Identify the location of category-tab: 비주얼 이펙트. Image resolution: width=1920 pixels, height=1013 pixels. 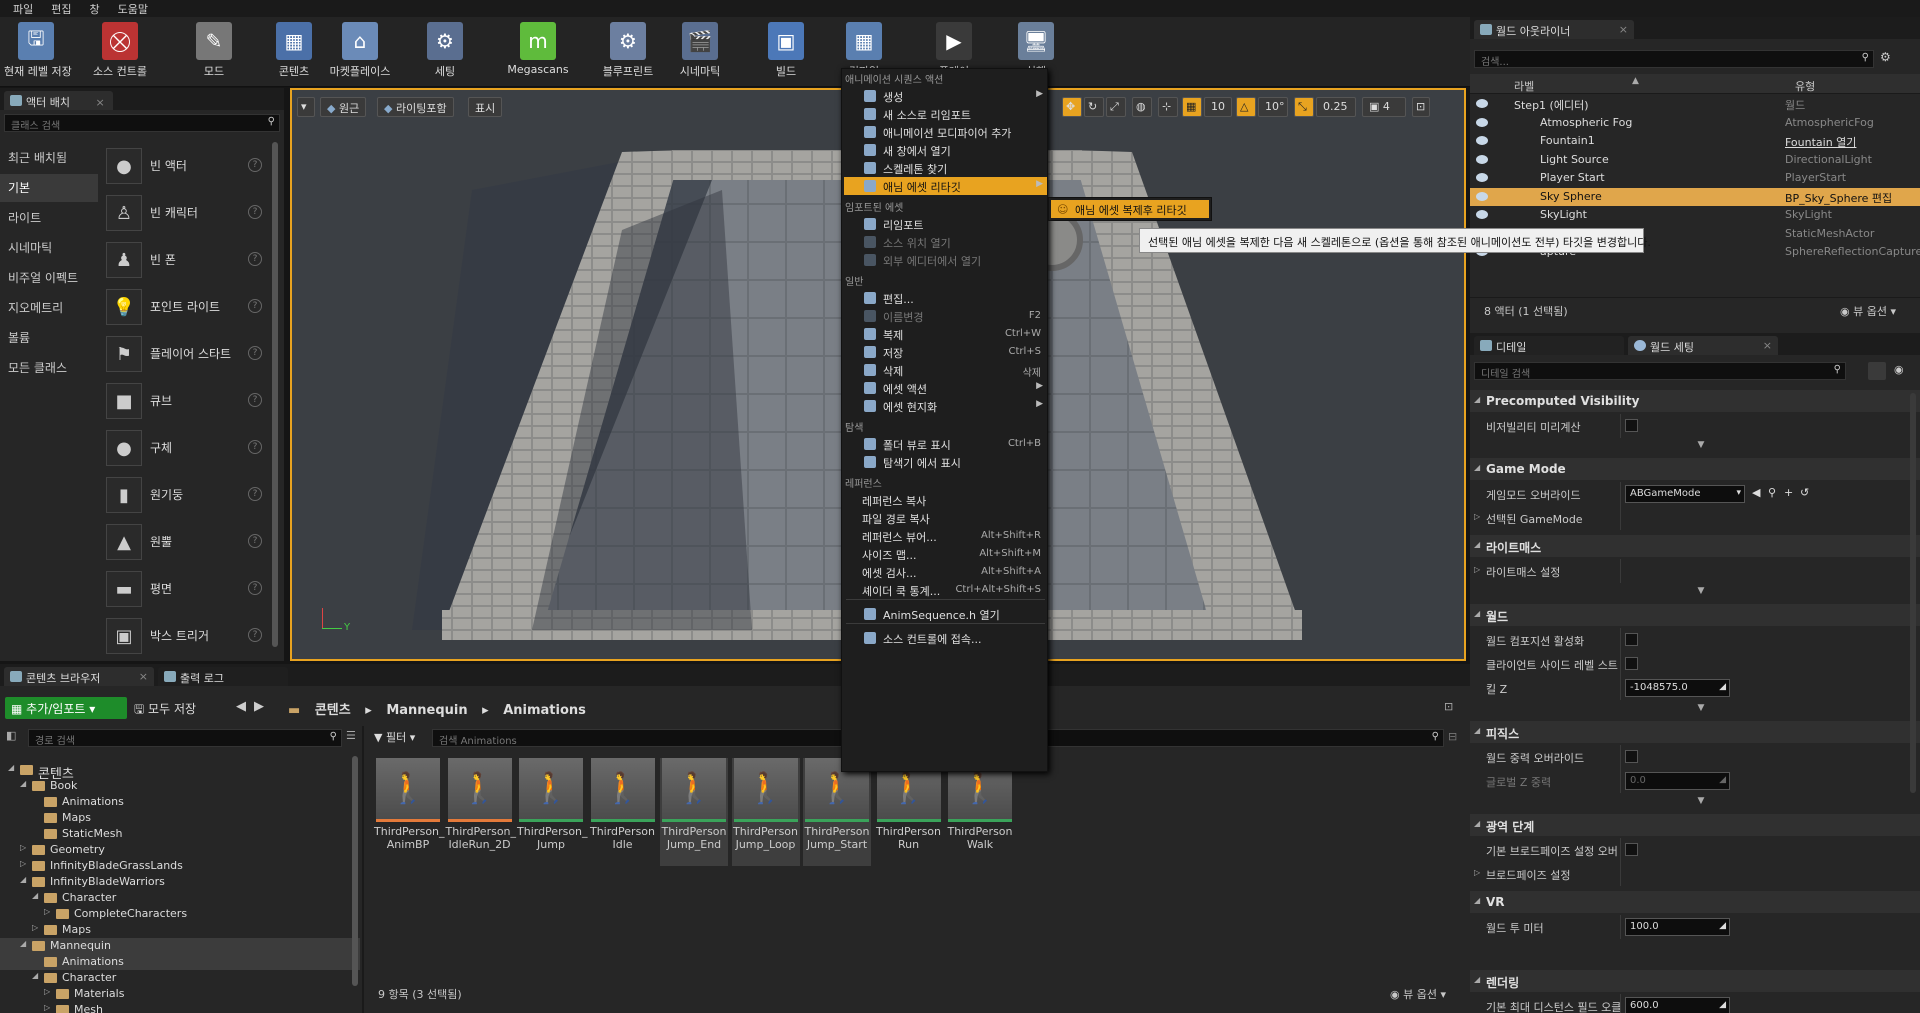
(49, 278).